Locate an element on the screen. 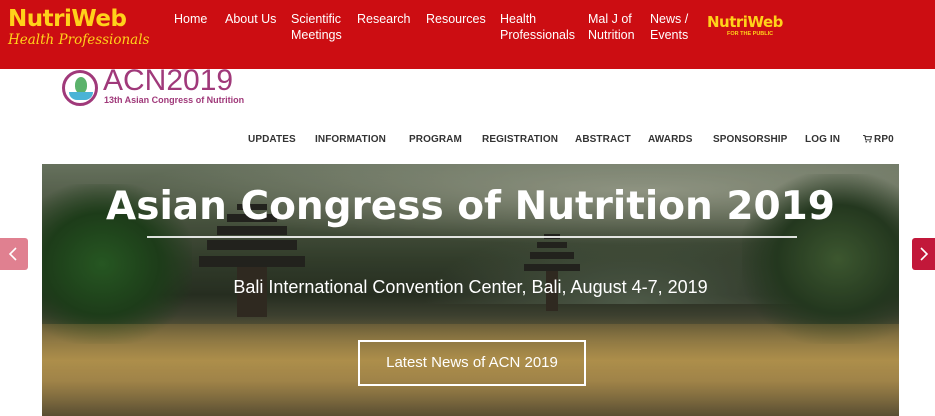 This screenshot has width=935, height=416. nav-mal-j-of-nutrition: Mal J of Nutrition is located at coordinates (613, 27).